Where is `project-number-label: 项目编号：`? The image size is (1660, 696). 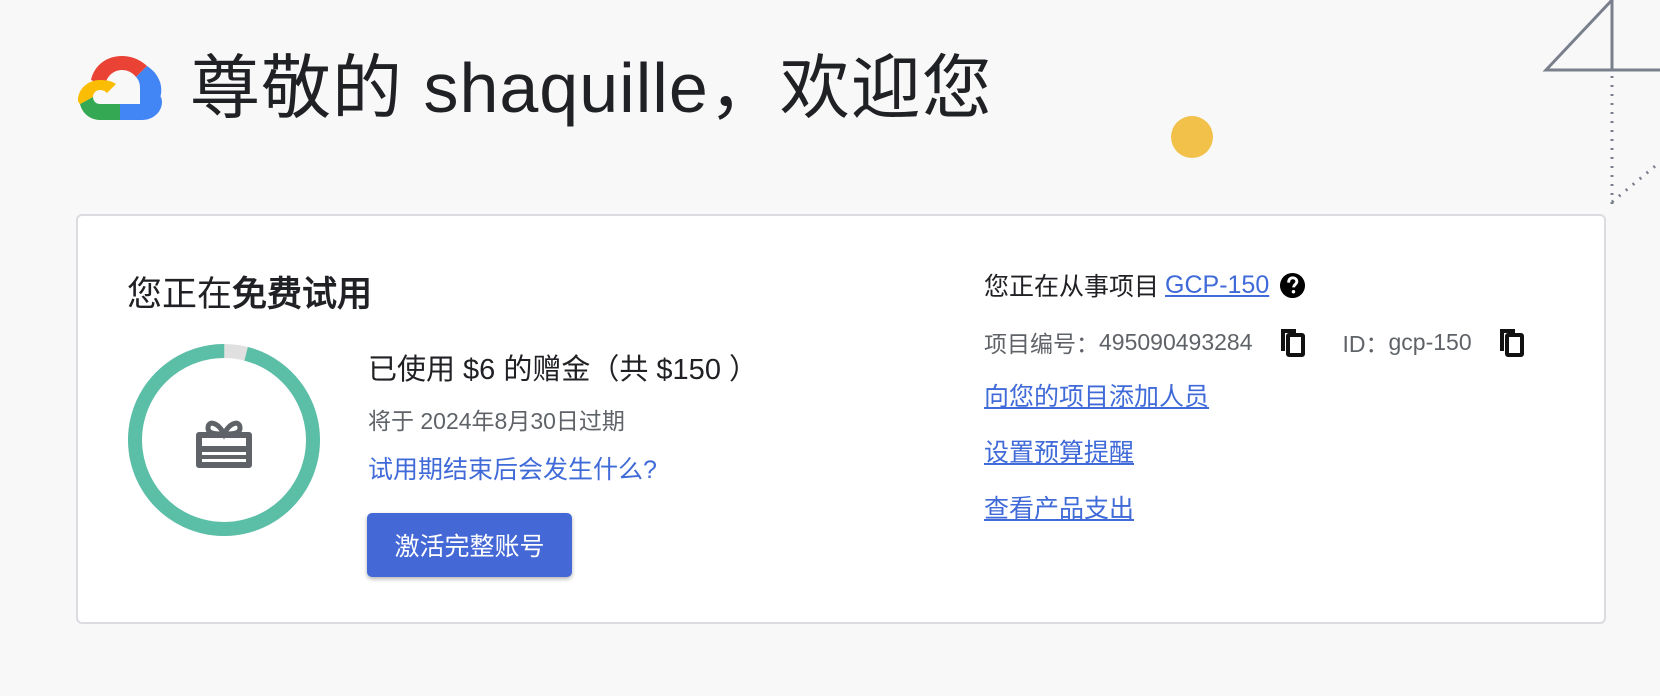
project-number-label: 项目编号： is located at coordinates (1041, 344).